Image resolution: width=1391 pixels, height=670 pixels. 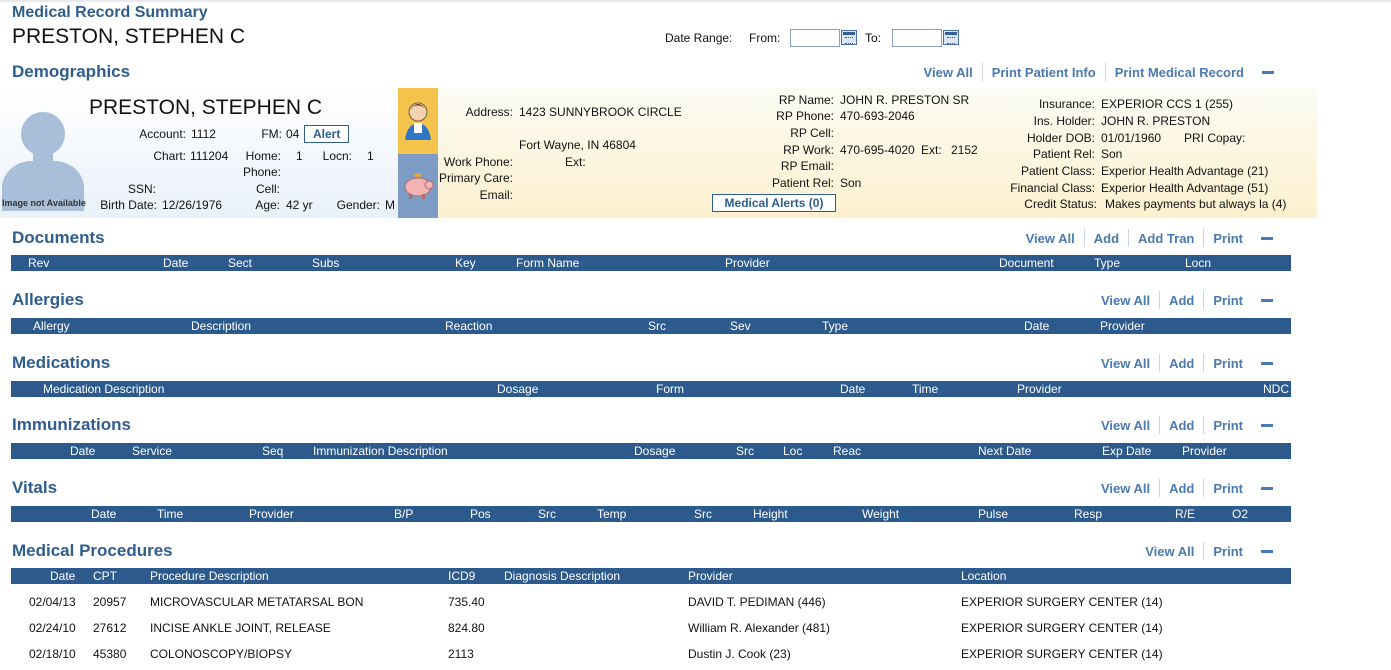 What do you see at coordinates (1228, 551) in the screenshot?
I see `procedures-print-link: Print` at bounding box center [1228, 551].